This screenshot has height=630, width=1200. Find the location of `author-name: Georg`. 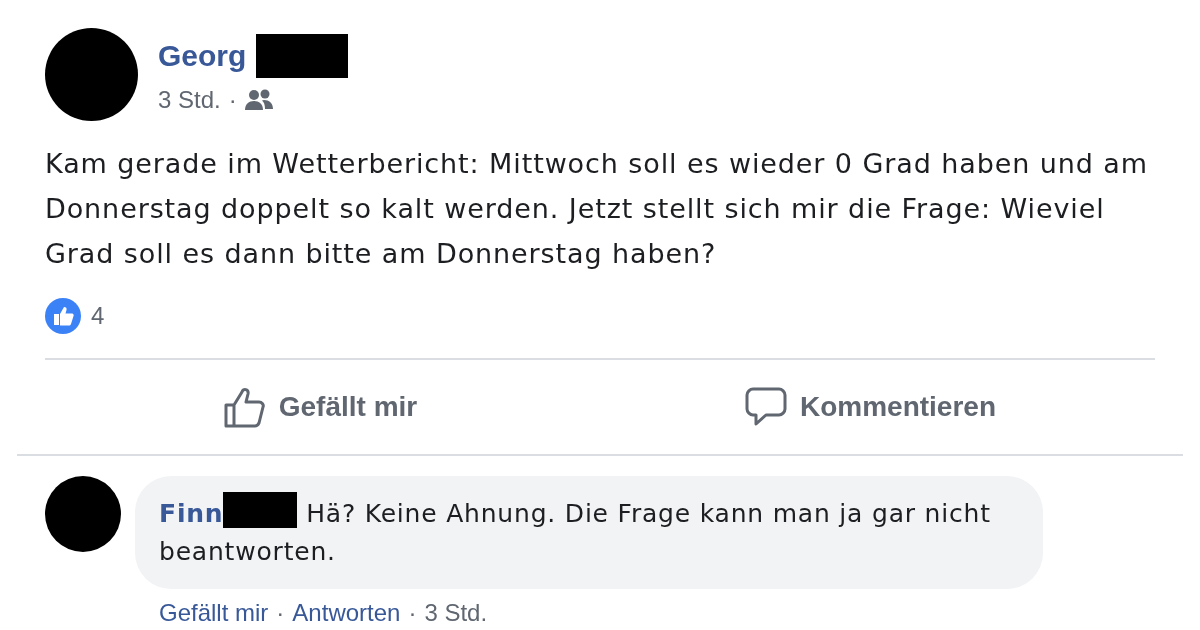

author-name: Georg is located at coordinates (202, 56).